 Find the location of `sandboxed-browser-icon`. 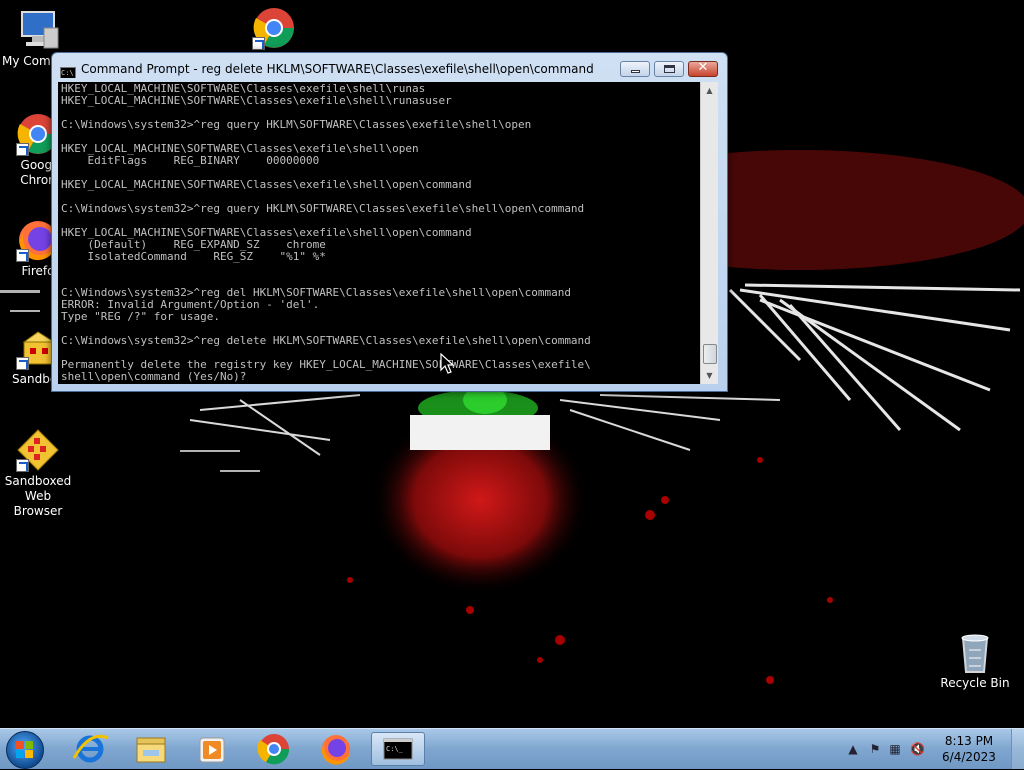

sandboxed-browser-icon is located at coordinates (38, 450).